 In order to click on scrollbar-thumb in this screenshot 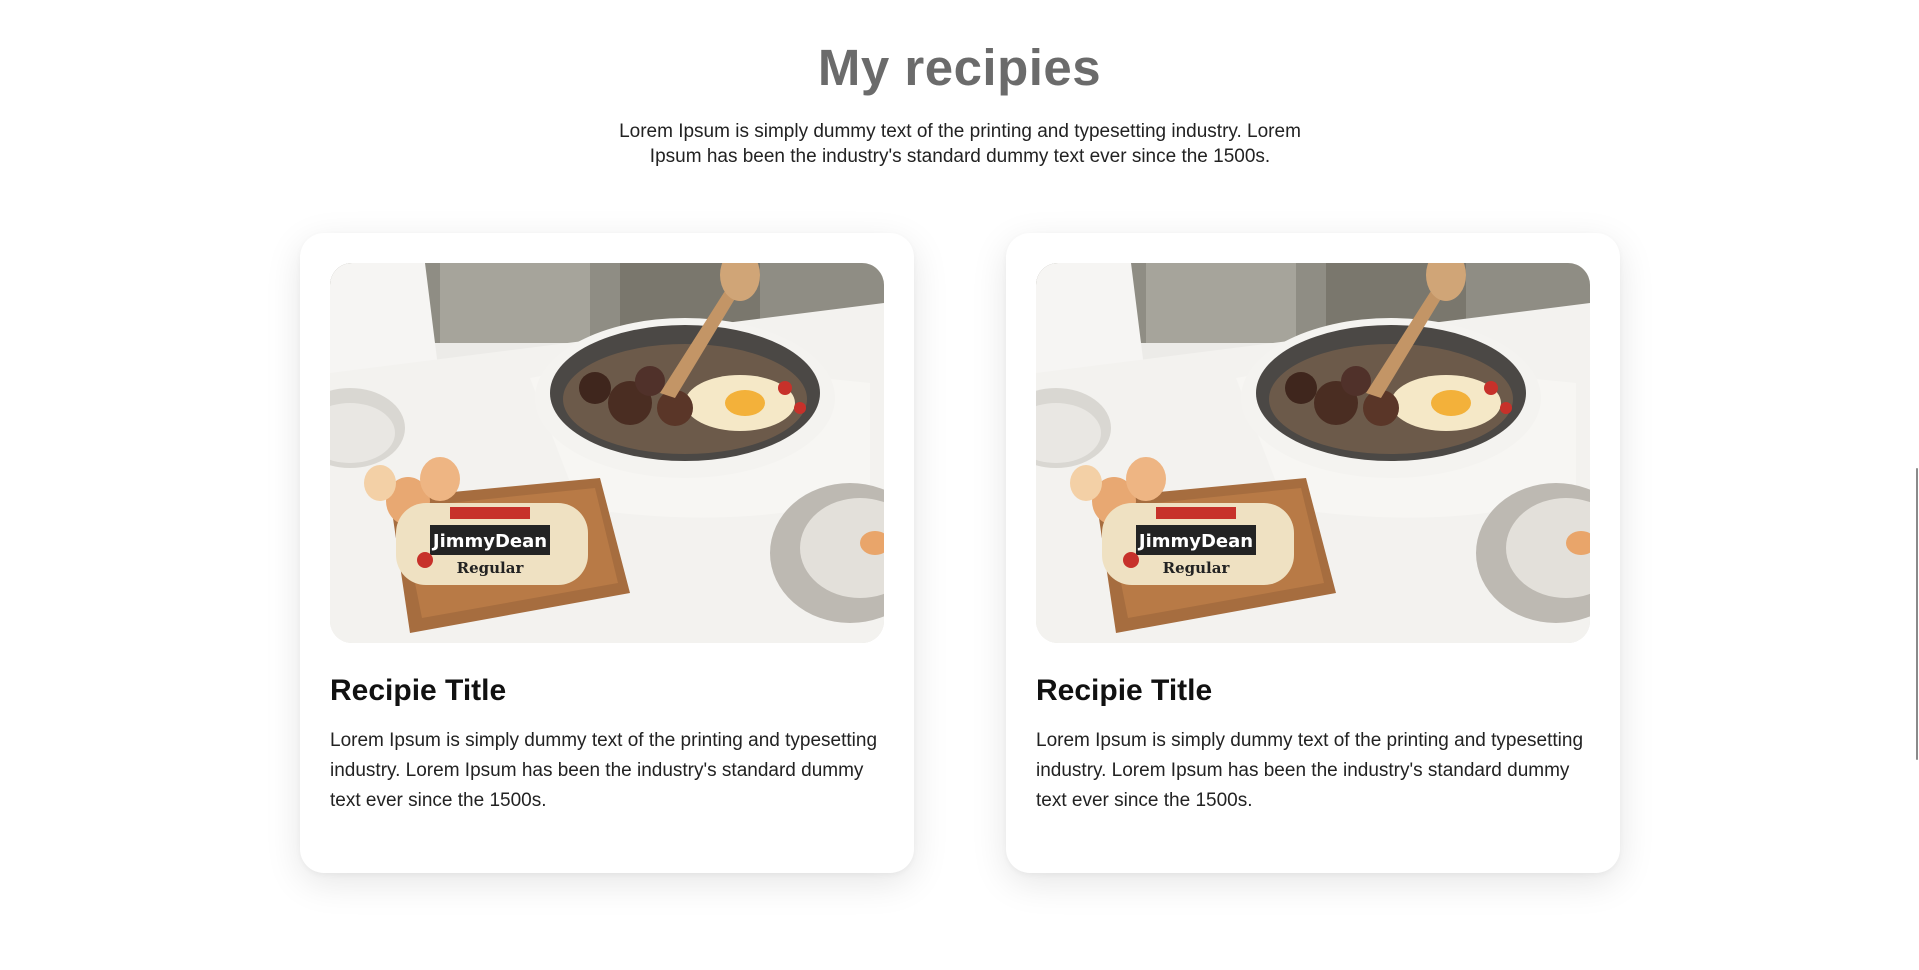, I will do `click(1917, 614)`.